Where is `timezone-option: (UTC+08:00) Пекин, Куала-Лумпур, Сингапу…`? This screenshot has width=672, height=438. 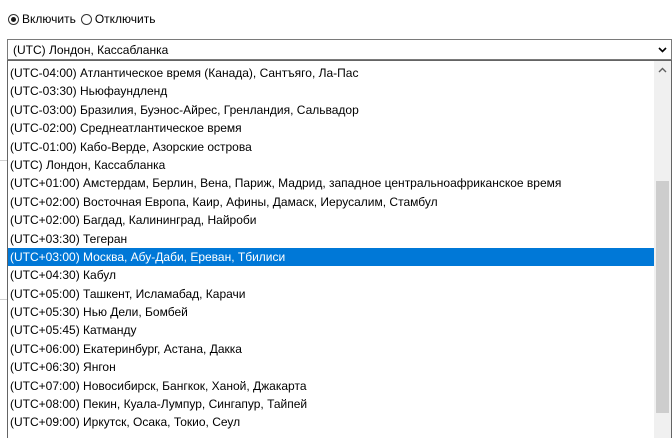
timezone-option: (UTC+08:00) Пекин, Куала-Лумпур, Сингапу… is located at coordinates (331, 404).